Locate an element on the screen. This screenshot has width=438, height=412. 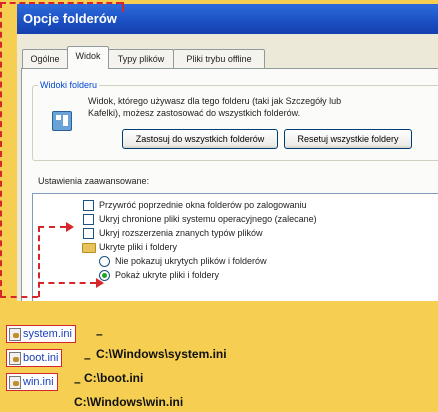
advanced-settings-label: Ustawienia zaawansowane: is located at coordinates (94, 181).